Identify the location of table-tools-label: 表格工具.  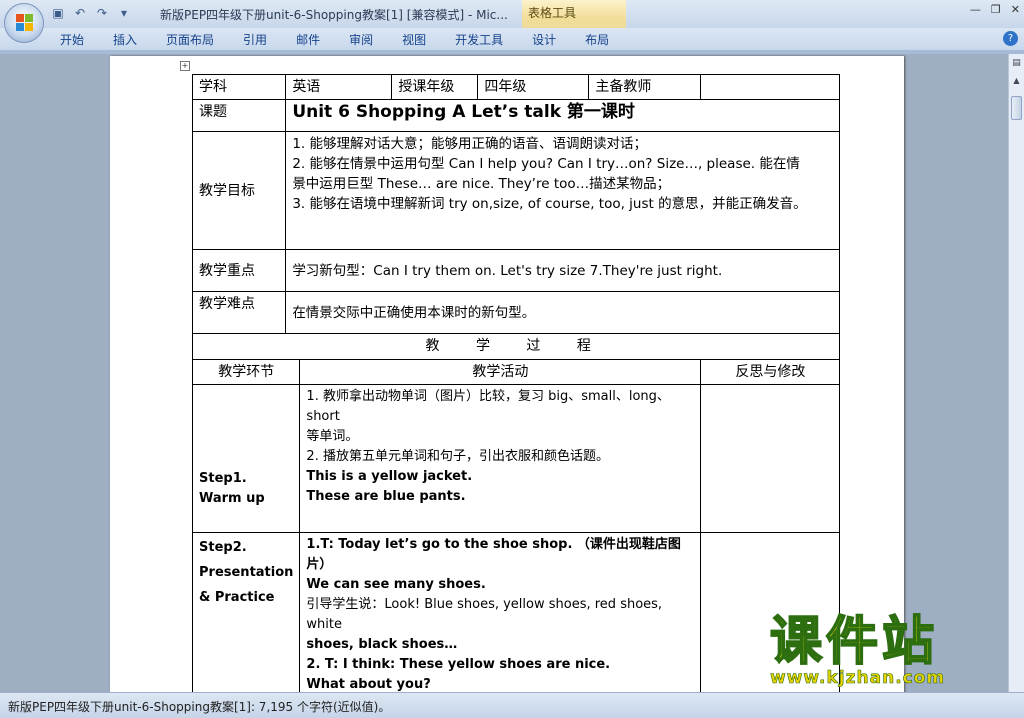
(552, 13).